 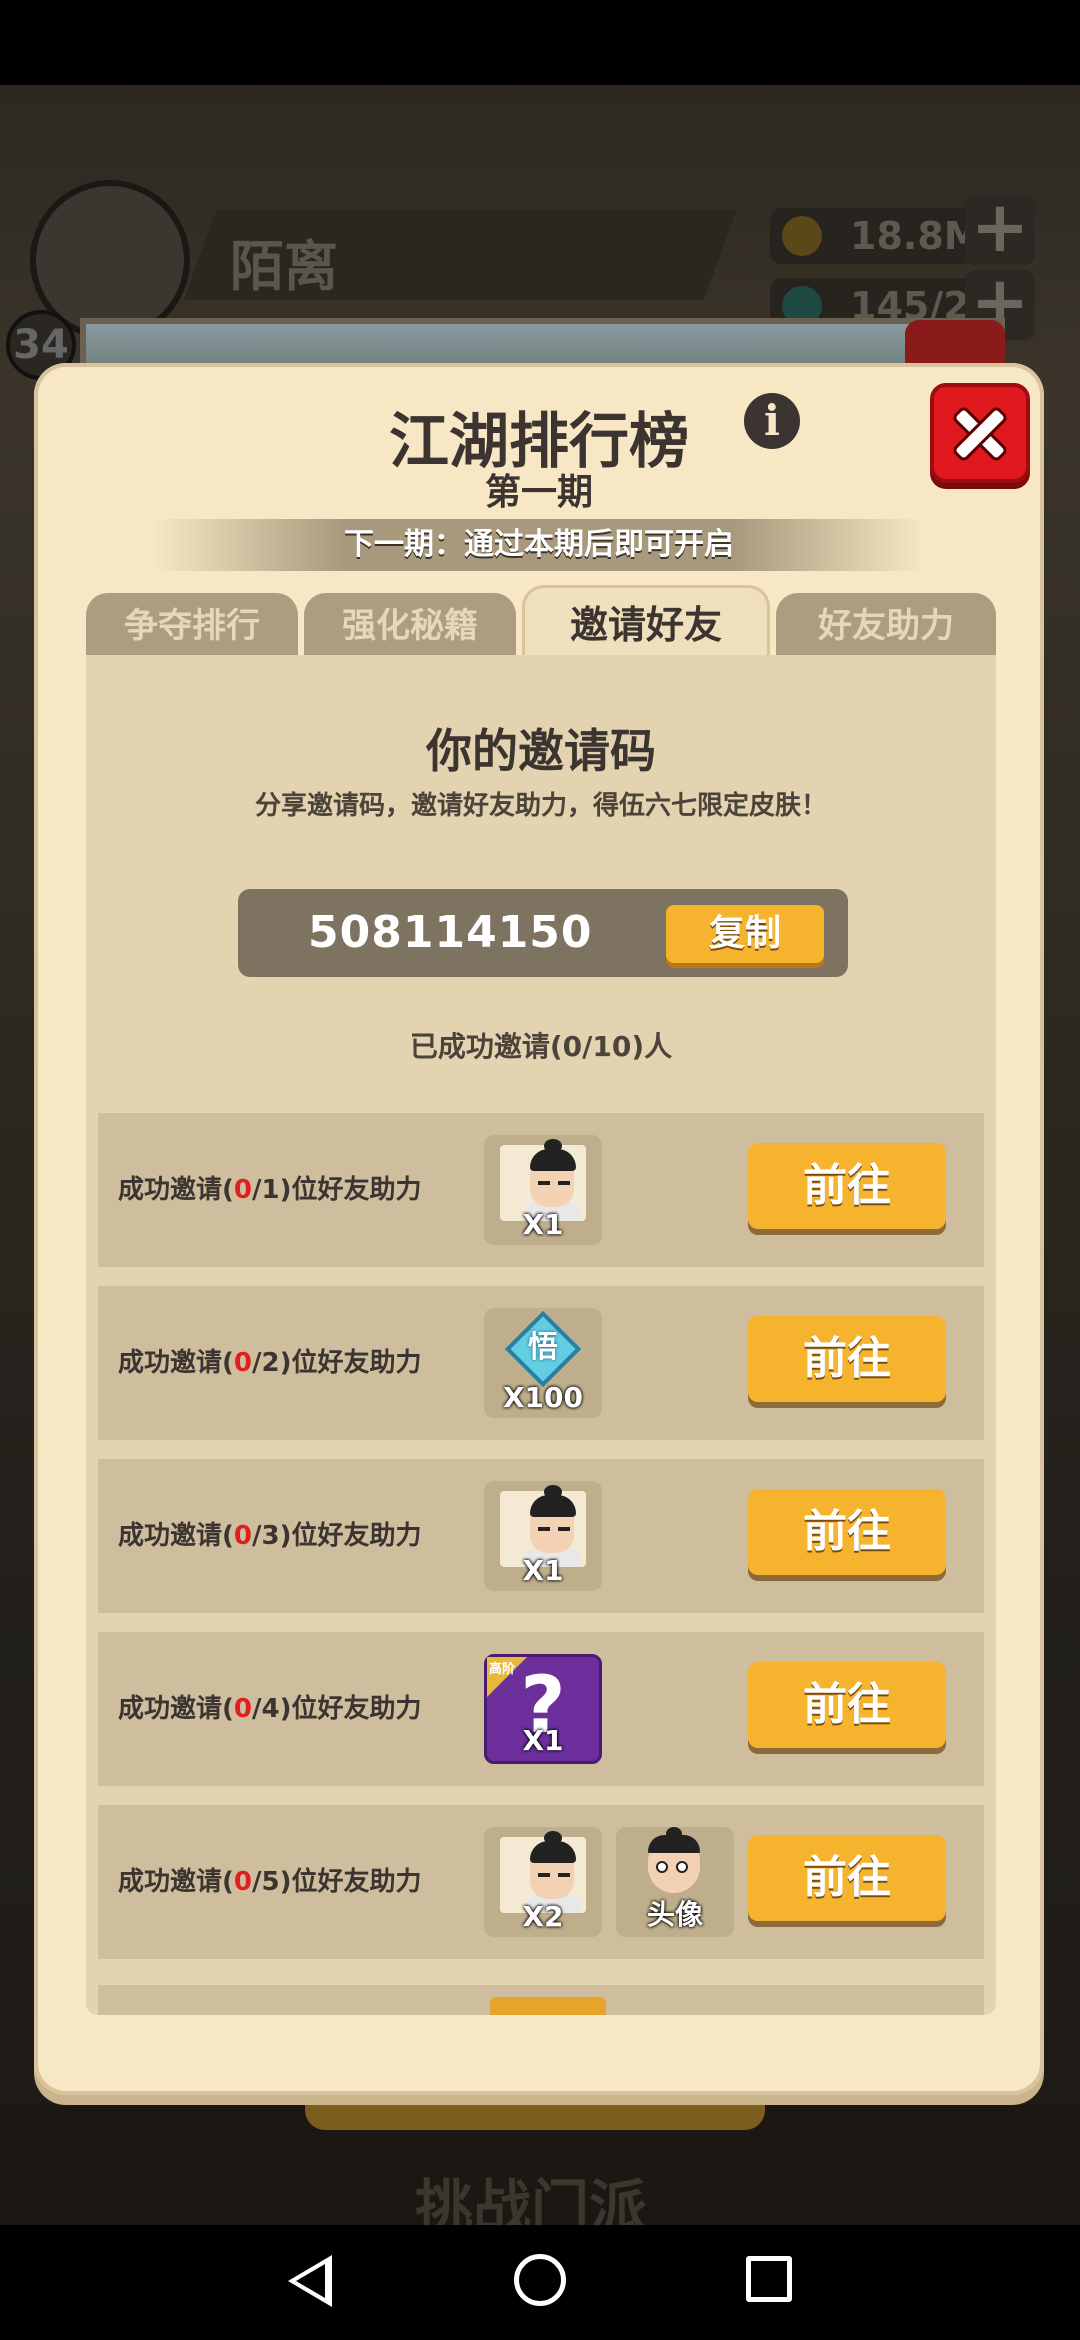 I want to click on reward-item: 头像, so click(x=675, y=1882).